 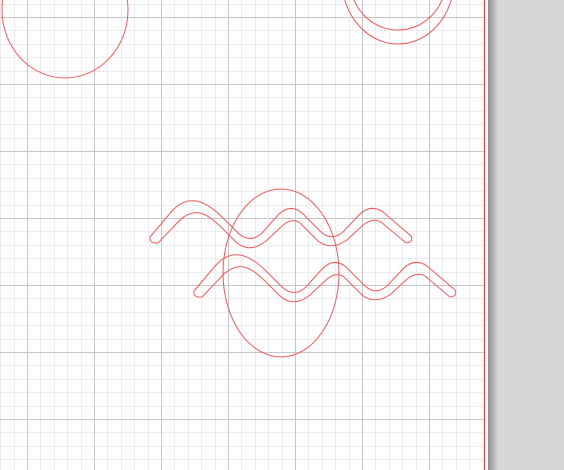 What do you see at coordinates (65, 39) in the screenshot?
I see `oval-shape` at bounding box center [65, 39].